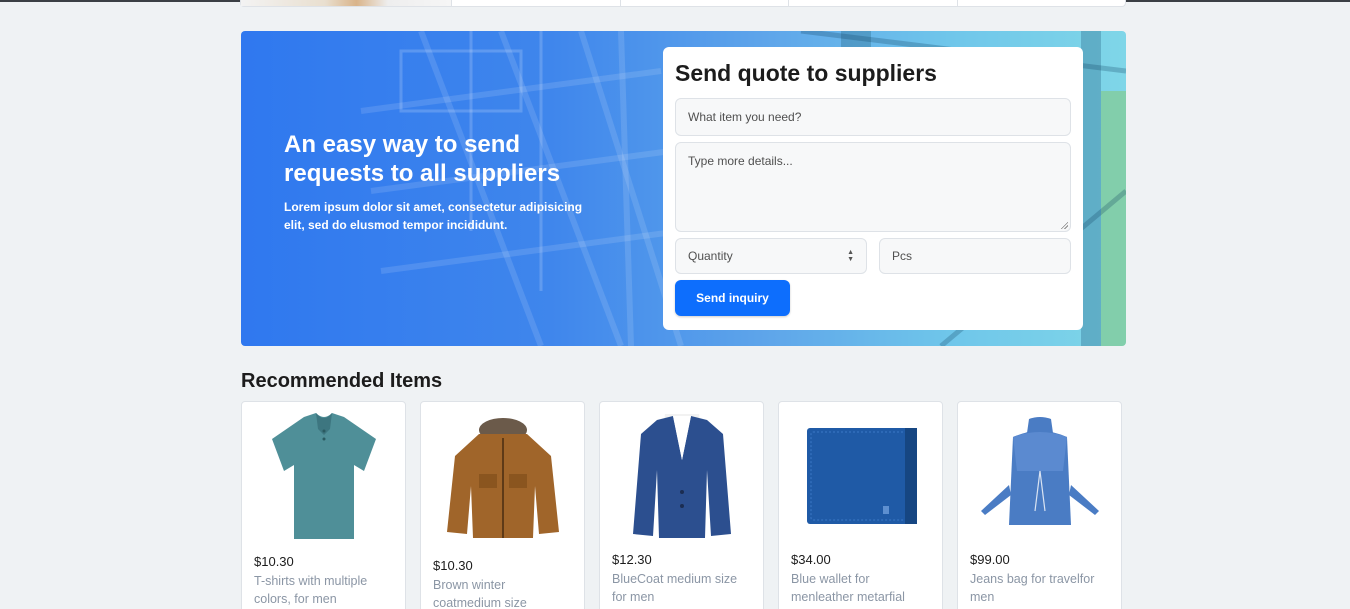 This screenshot has height=609, width=1350. What do you see at coordinates (632, 559) in the screenshot?
I see `product-price: $12.30` at bounding box center [632, 559].